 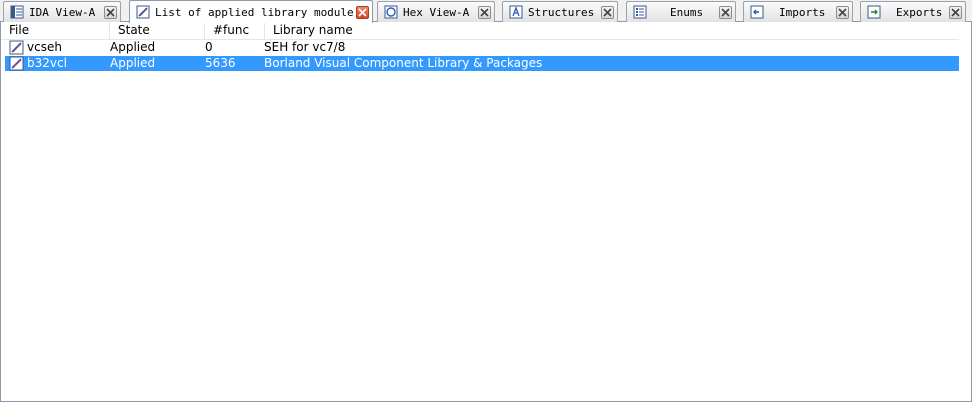 What do you see at coordinates (640, 12) in the screenshot?
I see `enums-icon` at bounding box center [640, 12].